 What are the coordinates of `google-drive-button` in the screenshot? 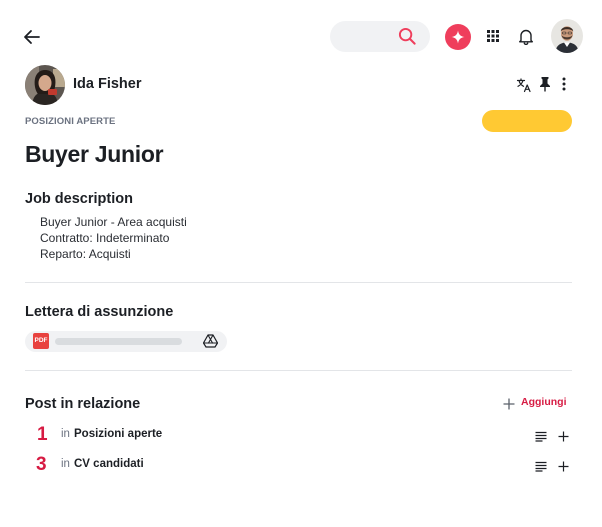 It's located at (210, 341).